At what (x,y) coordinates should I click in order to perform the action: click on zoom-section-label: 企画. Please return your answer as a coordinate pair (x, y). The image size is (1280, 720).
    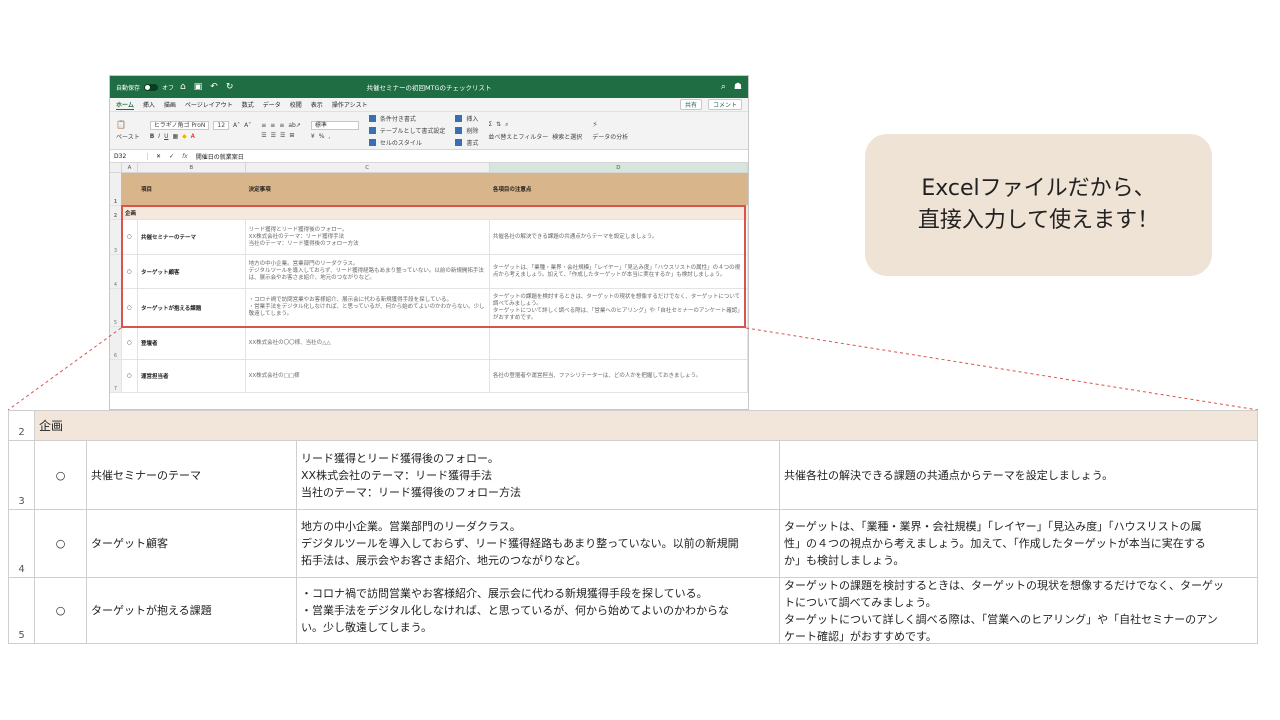
    Looking at the image, I should click on (646, 425).